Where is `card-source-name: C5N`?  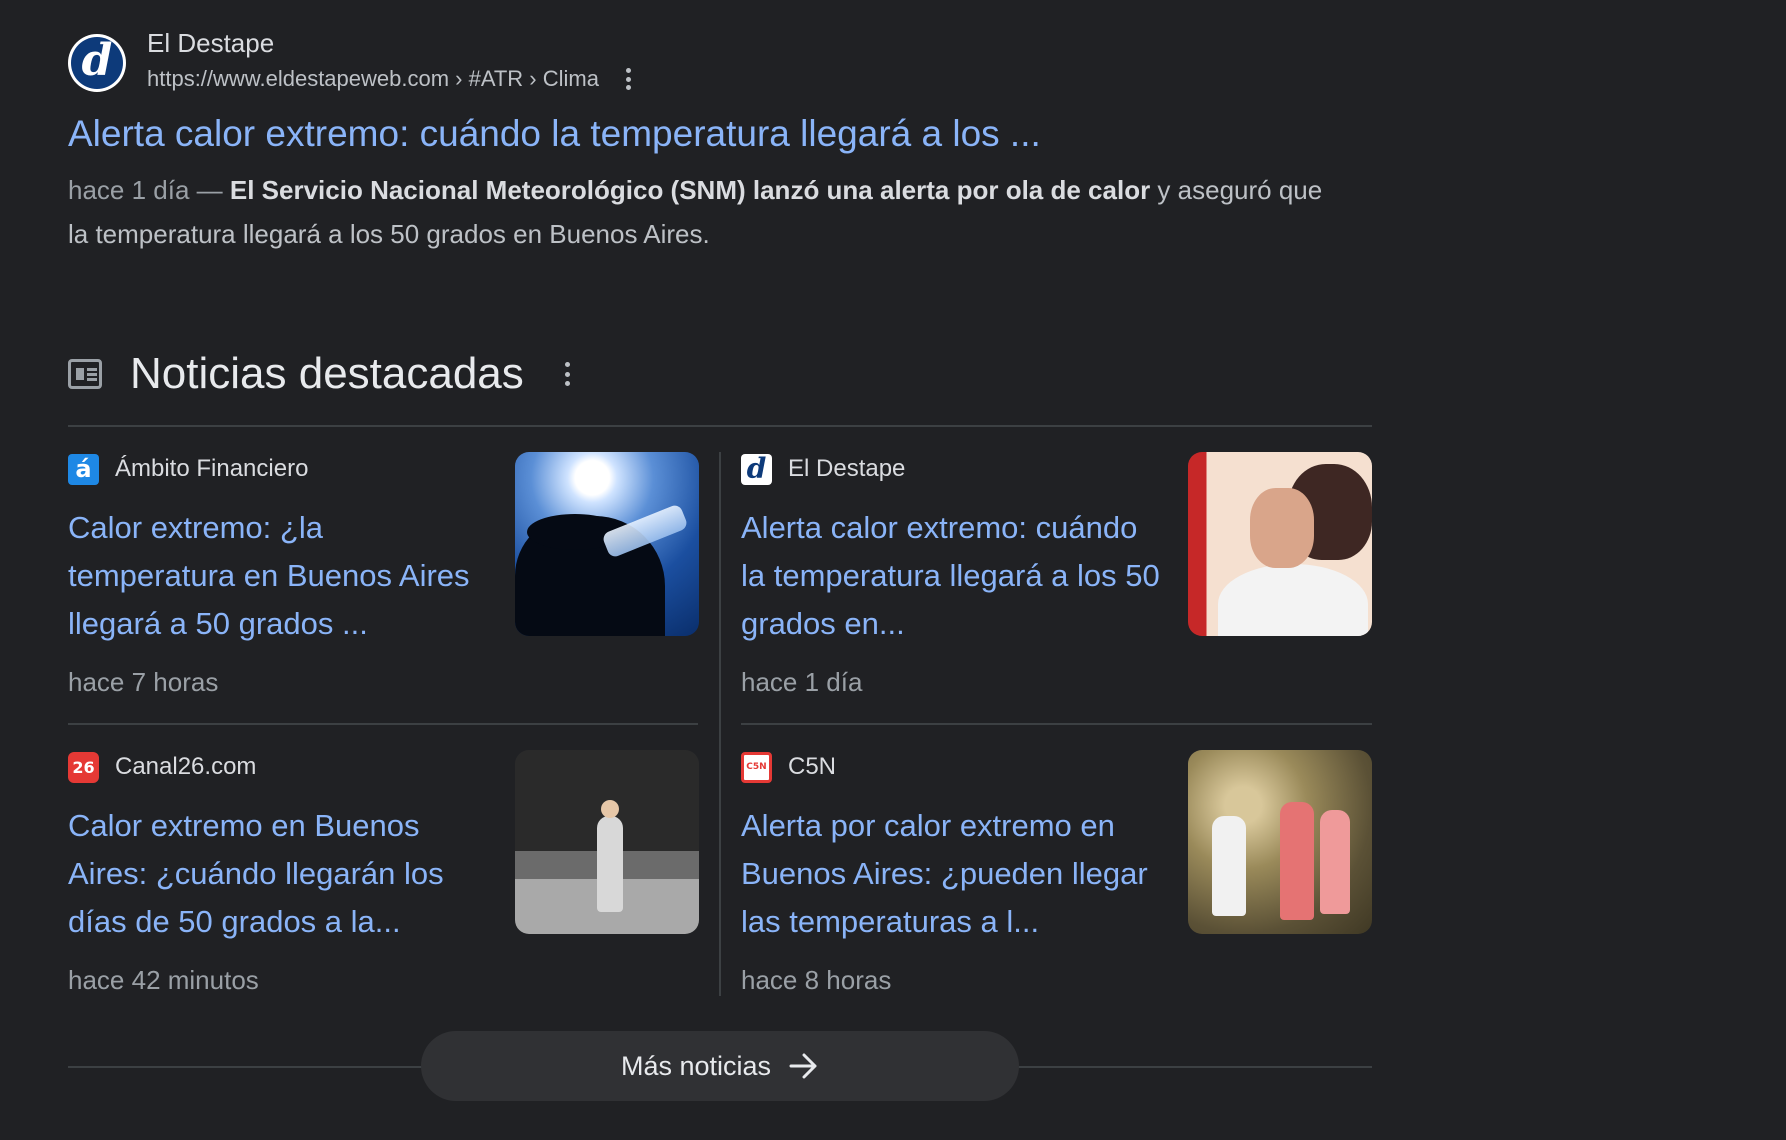 card-source-name: C5N is located at coordinates (812, 766).